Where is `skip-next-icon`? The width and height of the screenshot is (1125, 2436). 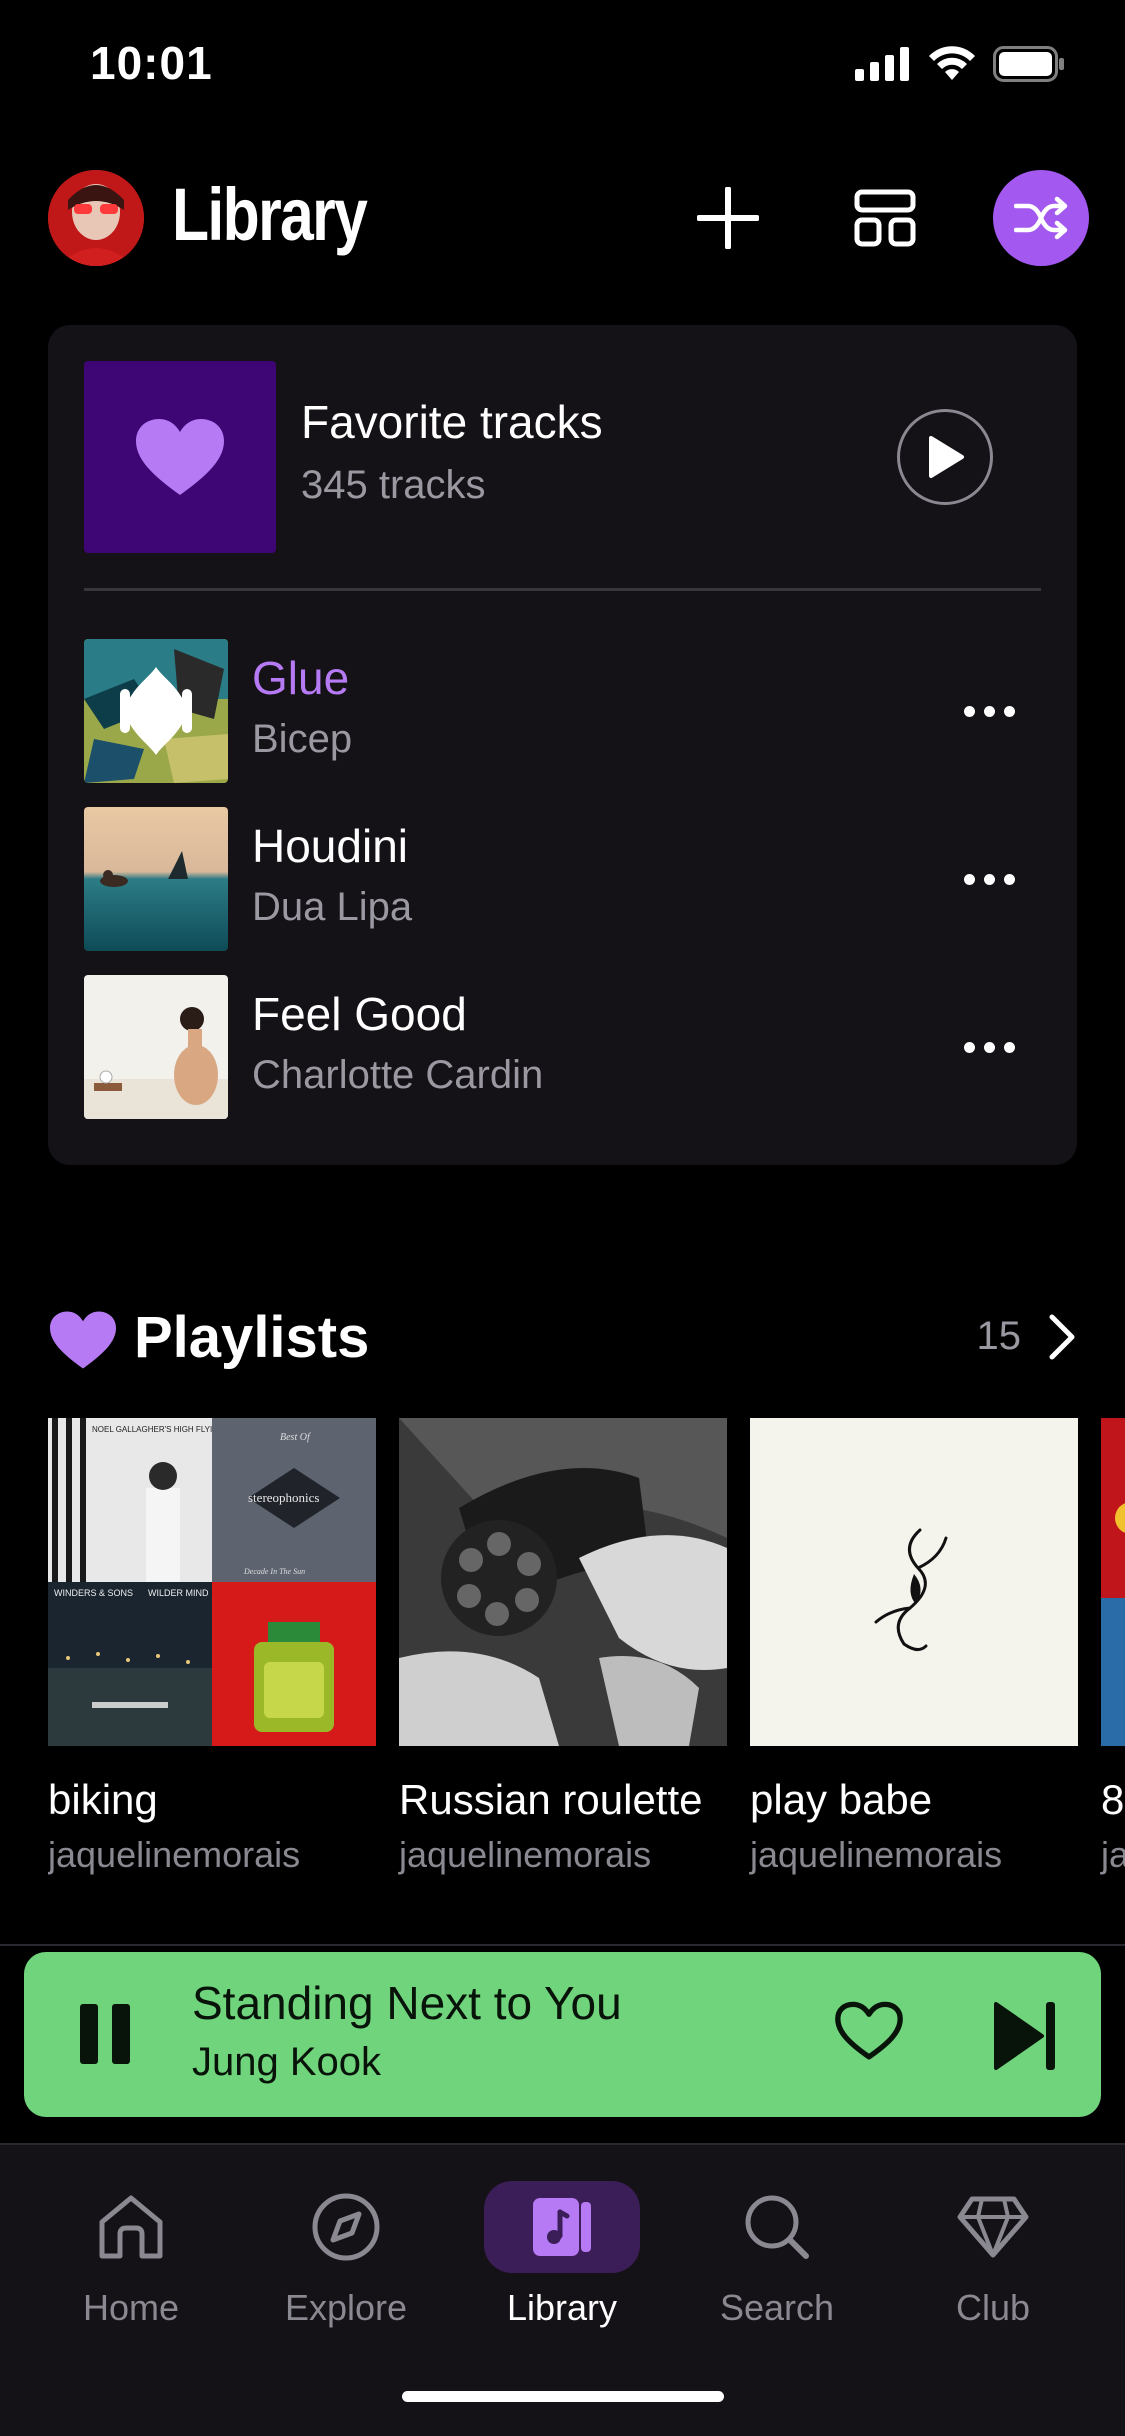
skip-next-icon is located at coordinates (1025, 2036).